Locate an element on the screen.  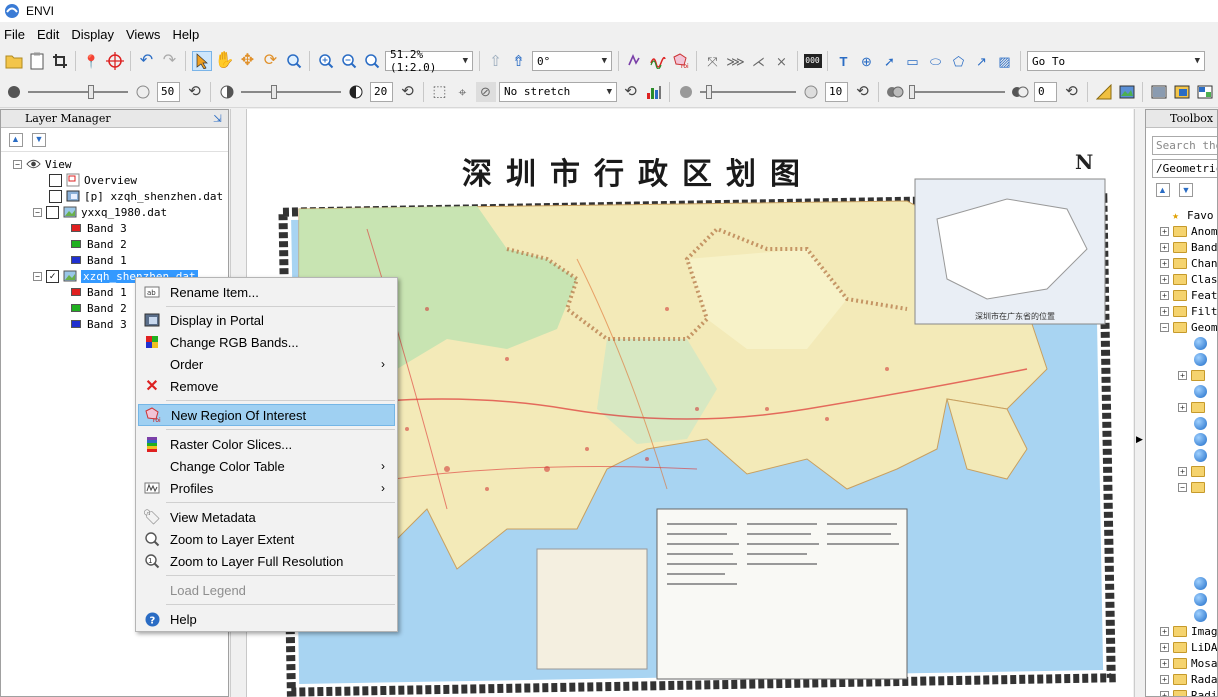
text-annotation-icon: T is located at coordinates (844, 61).